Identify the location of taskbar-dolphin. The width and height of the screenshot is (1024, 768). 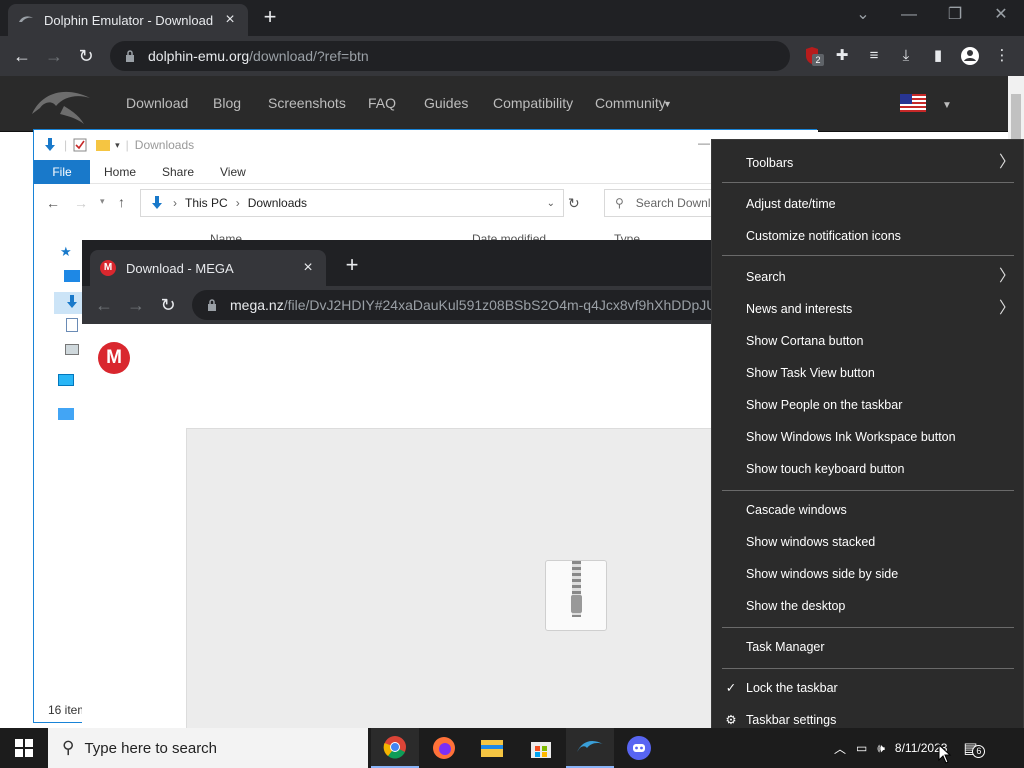
(590, 748).